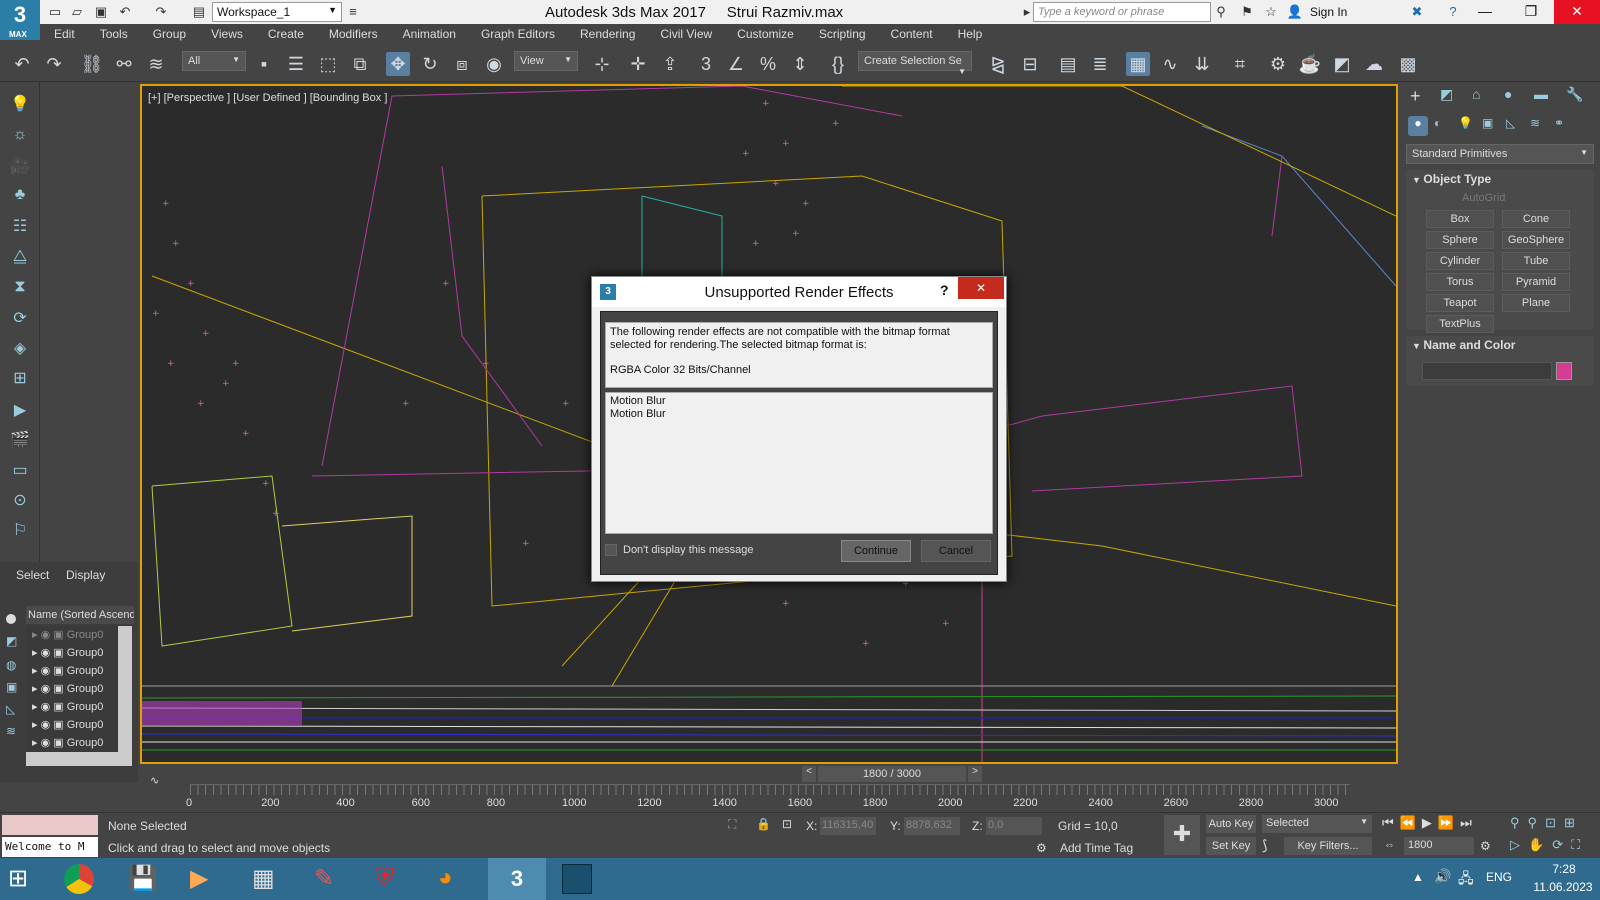 Image resolution: width=1600 pixels, height=900 pixels. I want to click on app-logo: 3 MAX, so click(20, 20).